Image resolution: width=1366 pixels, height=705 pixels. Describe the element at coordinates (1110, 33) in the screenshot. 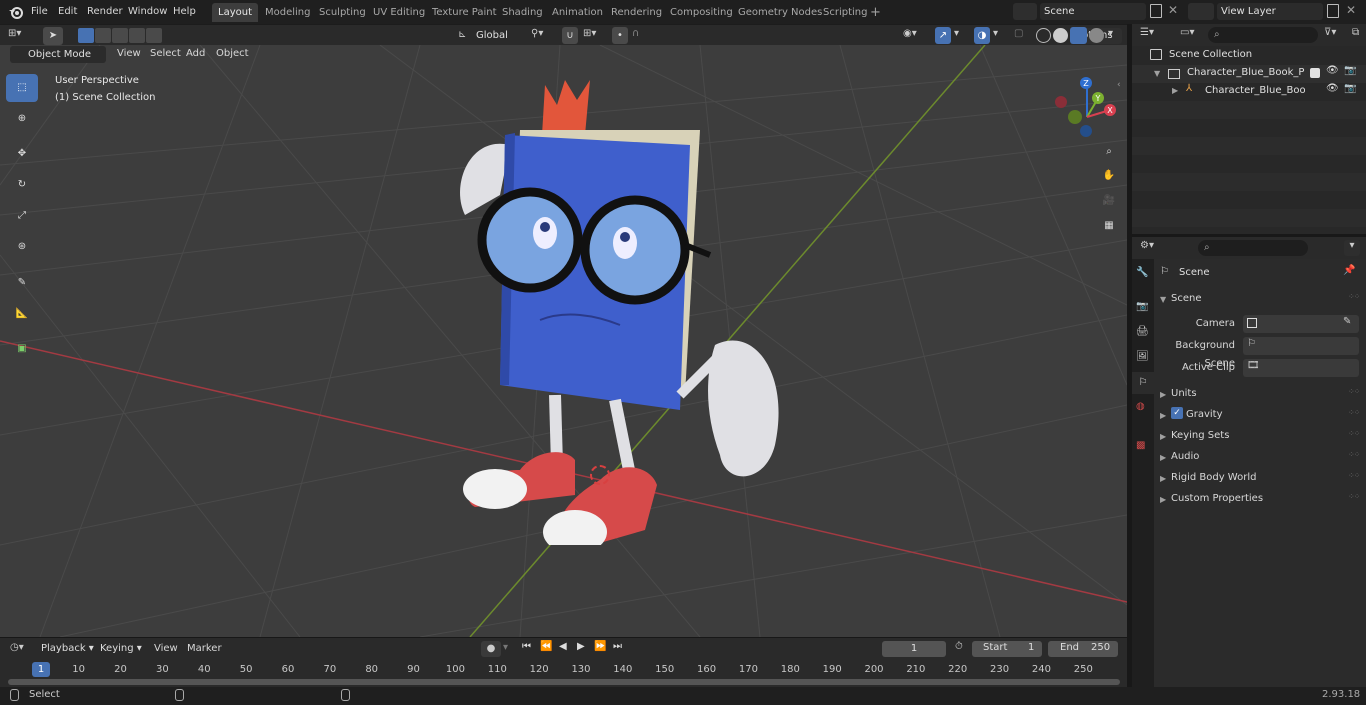

I see `shading-dropdown-icon: ▾` at that location.